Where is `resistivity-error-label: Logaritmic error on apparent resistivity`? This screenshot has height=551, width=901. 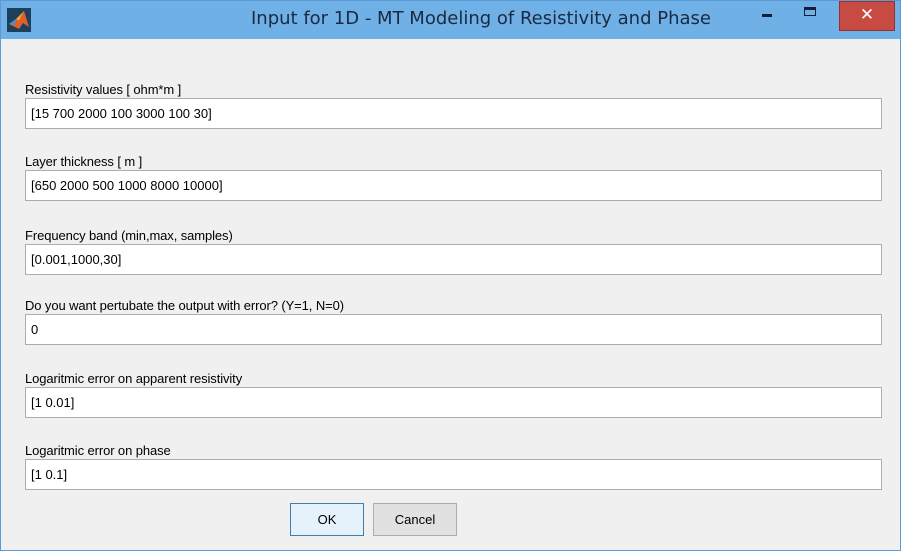
resistivity-error-label: Logaritmic error on apparent resistivity is located at coordinates (134, 378).